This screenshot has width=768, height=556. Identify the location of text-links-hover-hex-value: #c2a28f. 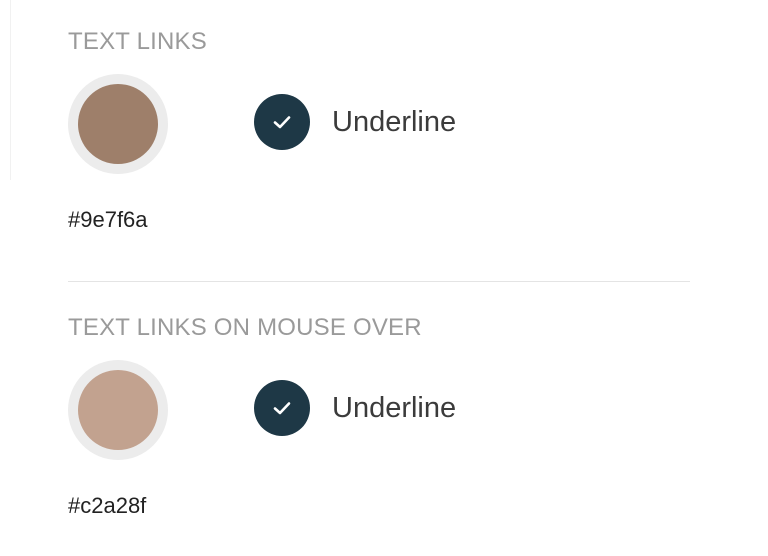
(107, 505).